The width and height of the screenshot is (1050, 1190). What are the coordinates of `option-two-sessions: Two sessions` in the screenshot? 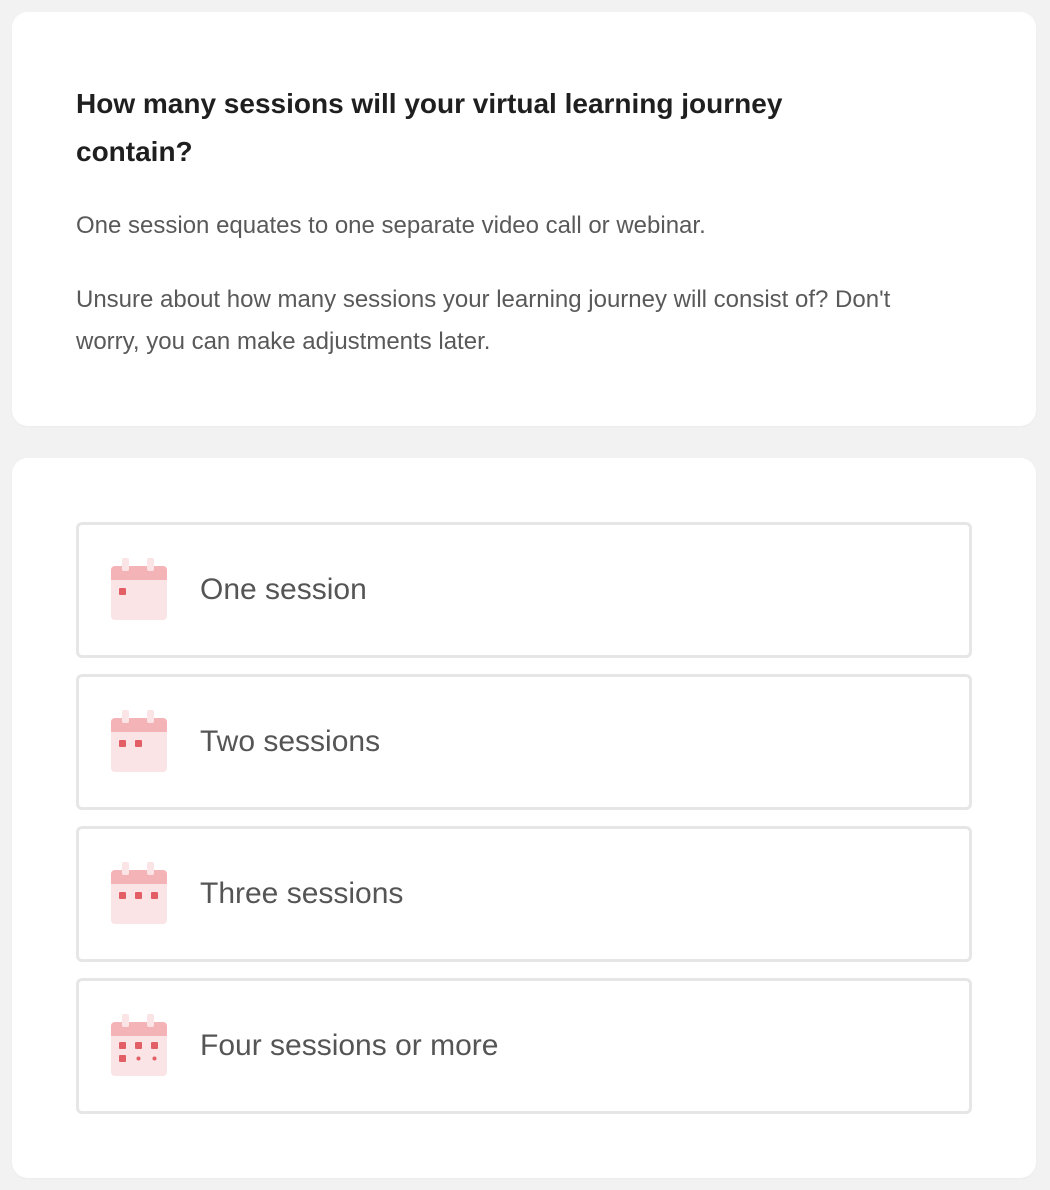 It's located at (524, 742).